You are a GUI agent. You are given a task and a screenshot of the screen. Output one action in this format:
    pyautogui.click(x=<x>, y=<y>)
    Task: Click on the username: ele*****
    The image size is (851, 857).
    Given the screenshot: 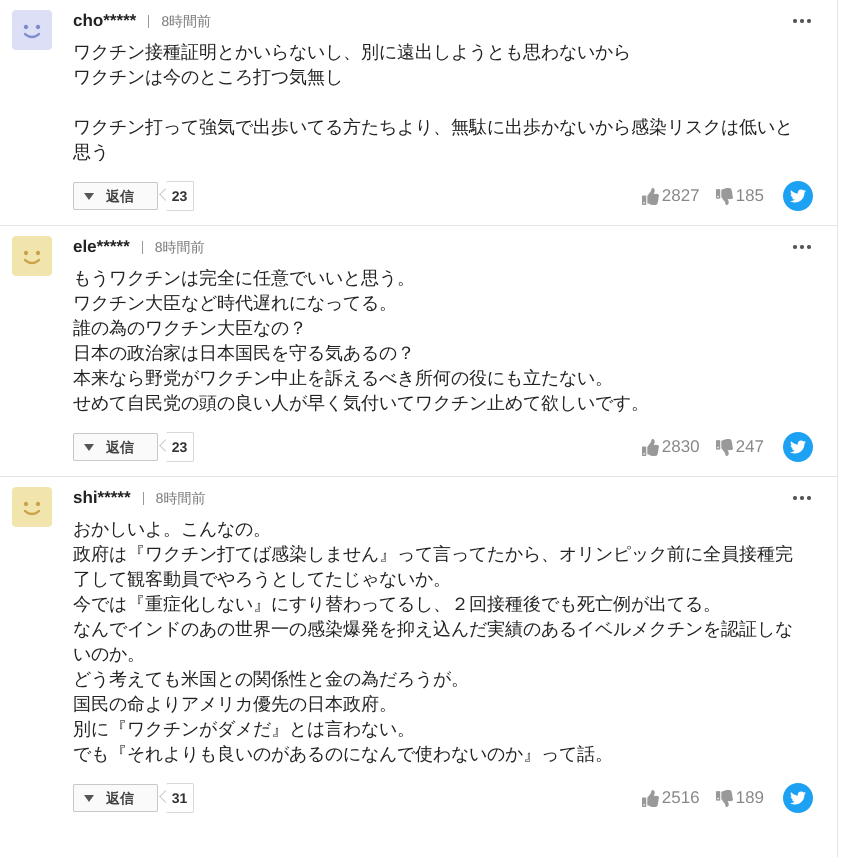 What is the action you would take?
    pyautogui.click(x=101, y=247)
    